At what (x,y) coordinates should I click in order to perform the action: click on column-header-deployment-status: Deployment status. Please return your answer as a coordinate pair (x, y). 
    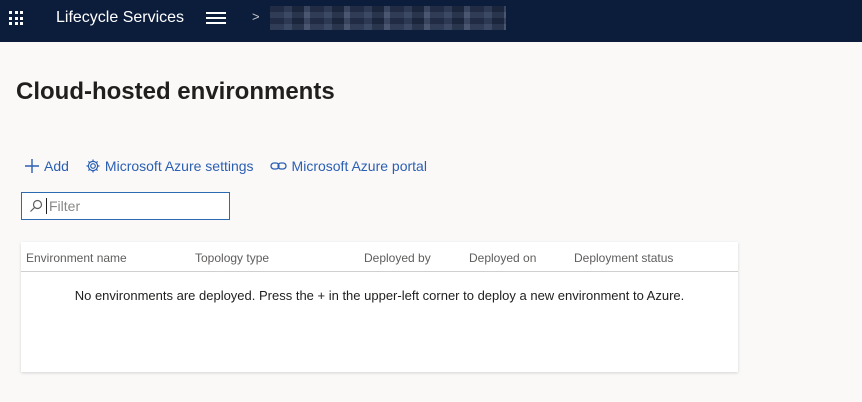
    Looking at the image, I should click on (623, 258).